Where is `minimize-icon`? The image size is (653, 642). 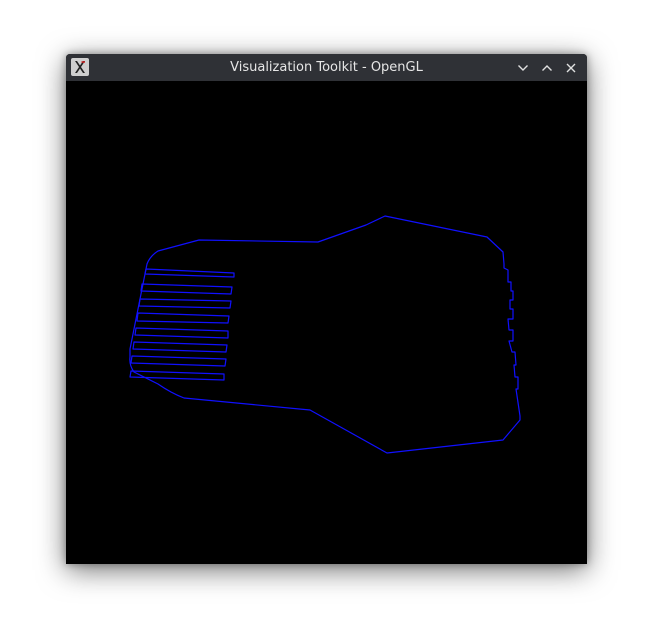 minimize-icon is located at coordinates (523, 67).